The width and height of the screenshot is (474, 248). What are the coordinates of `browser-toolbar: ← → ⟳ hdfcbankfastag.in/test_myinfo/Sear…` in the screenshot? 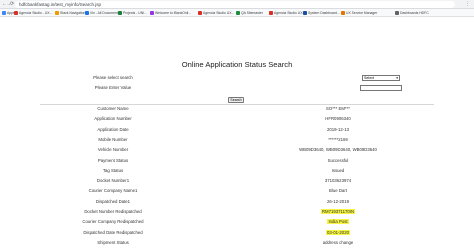 It's located at (237, 4).